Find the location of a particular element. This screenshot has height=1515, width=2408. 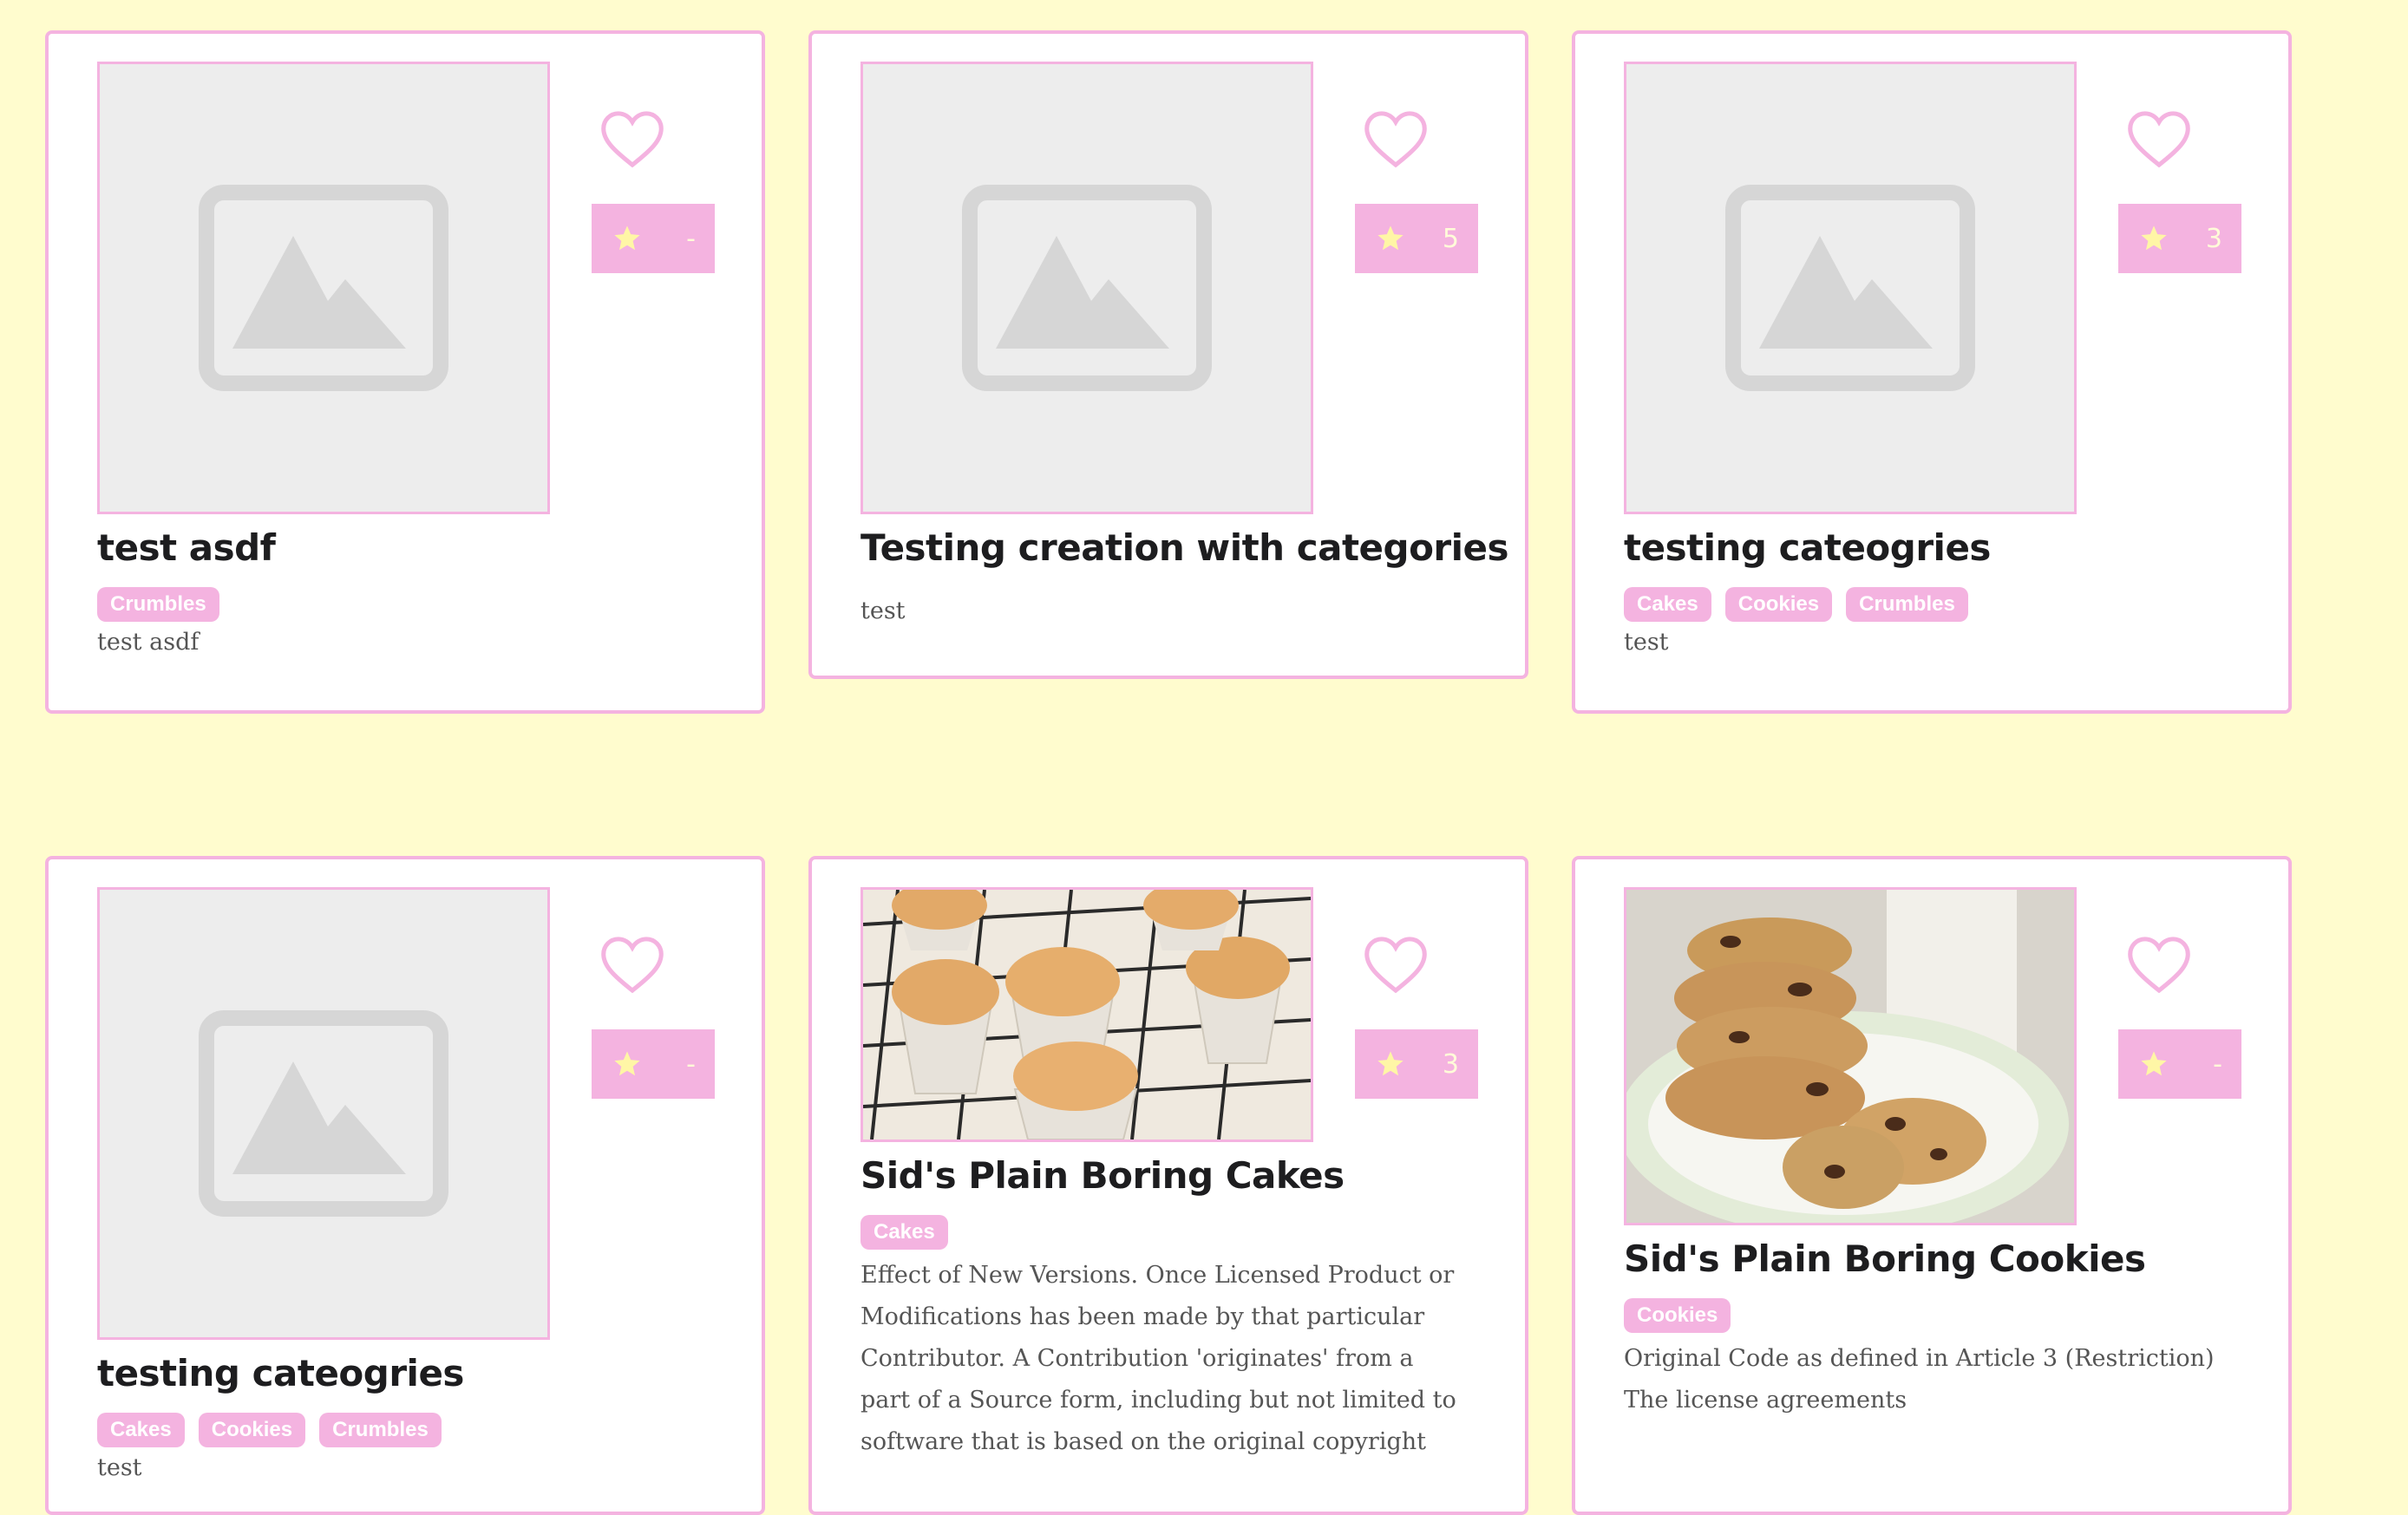

recipe-card: 5 Testing creation with categories test is located at coordinates (1168, 355).